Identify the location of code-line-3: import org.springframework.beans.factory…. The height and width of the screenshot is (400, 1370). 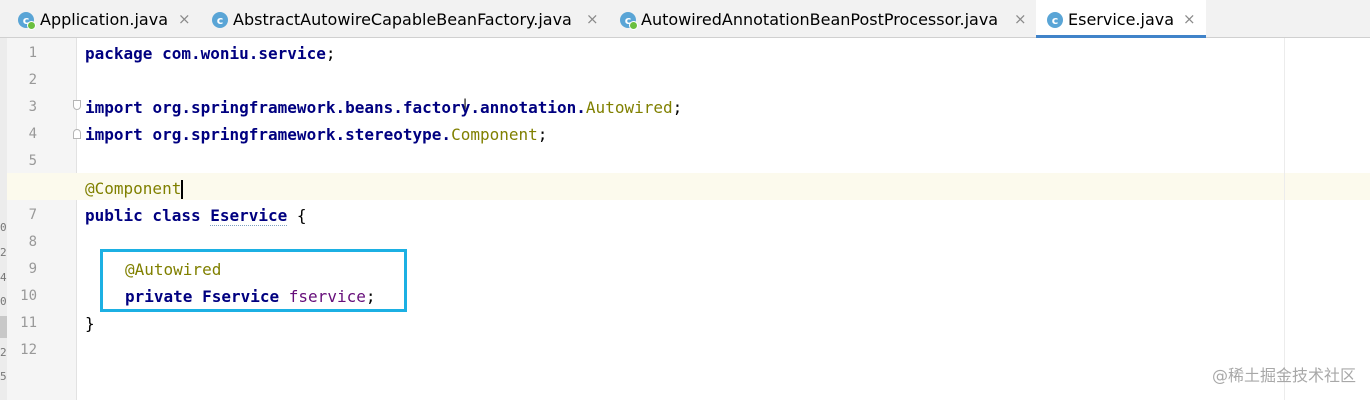
(383, 107).